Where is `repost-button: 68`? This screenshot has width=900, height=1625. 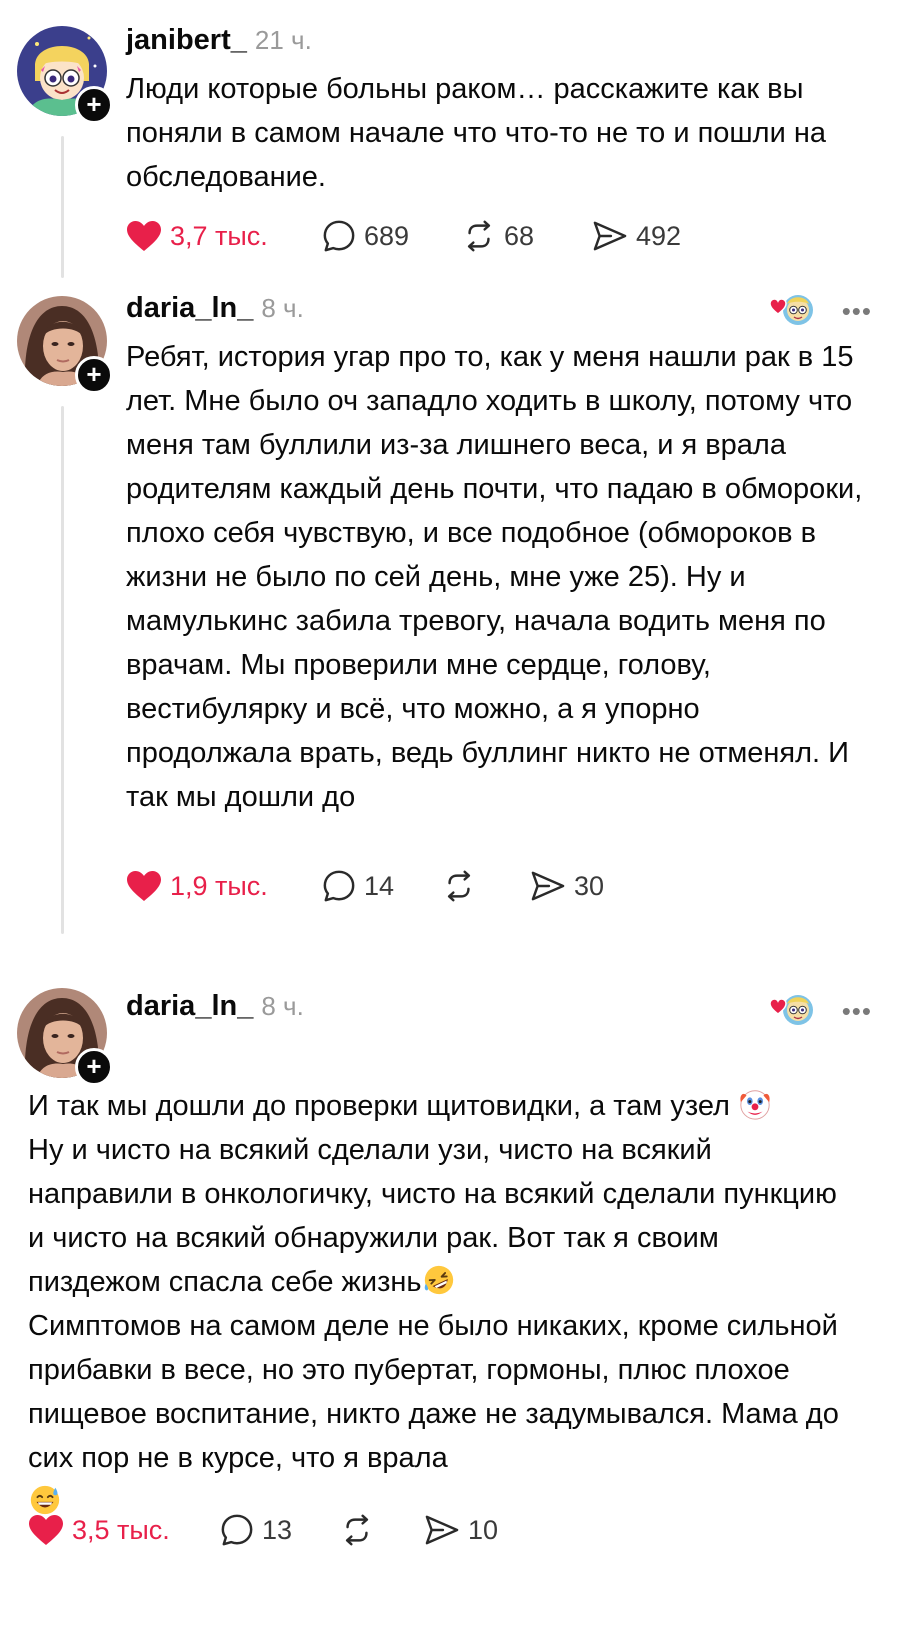
repost-button: 68 is located at coordinates (527, 236).